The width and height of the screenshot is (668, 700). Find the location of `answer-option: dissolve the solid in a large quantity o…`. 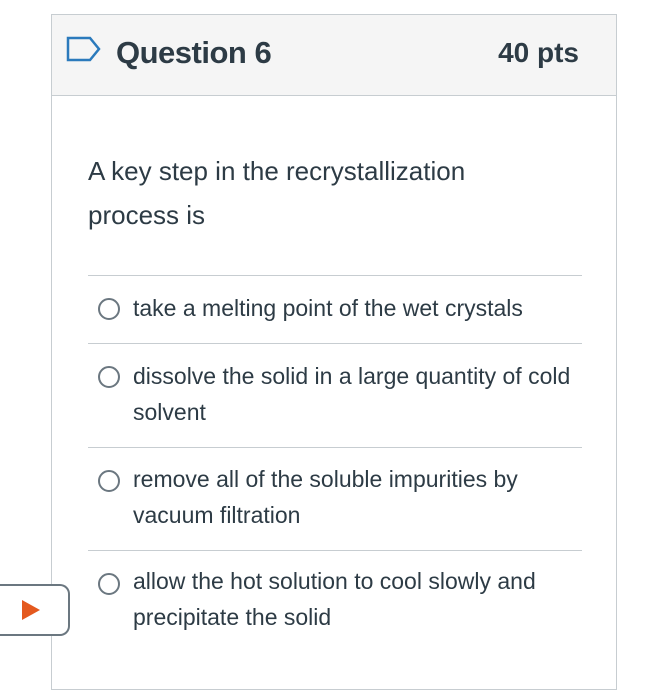

answer-option: dissolve the solid in a large quantity o… is located at coordinates (335, 395).